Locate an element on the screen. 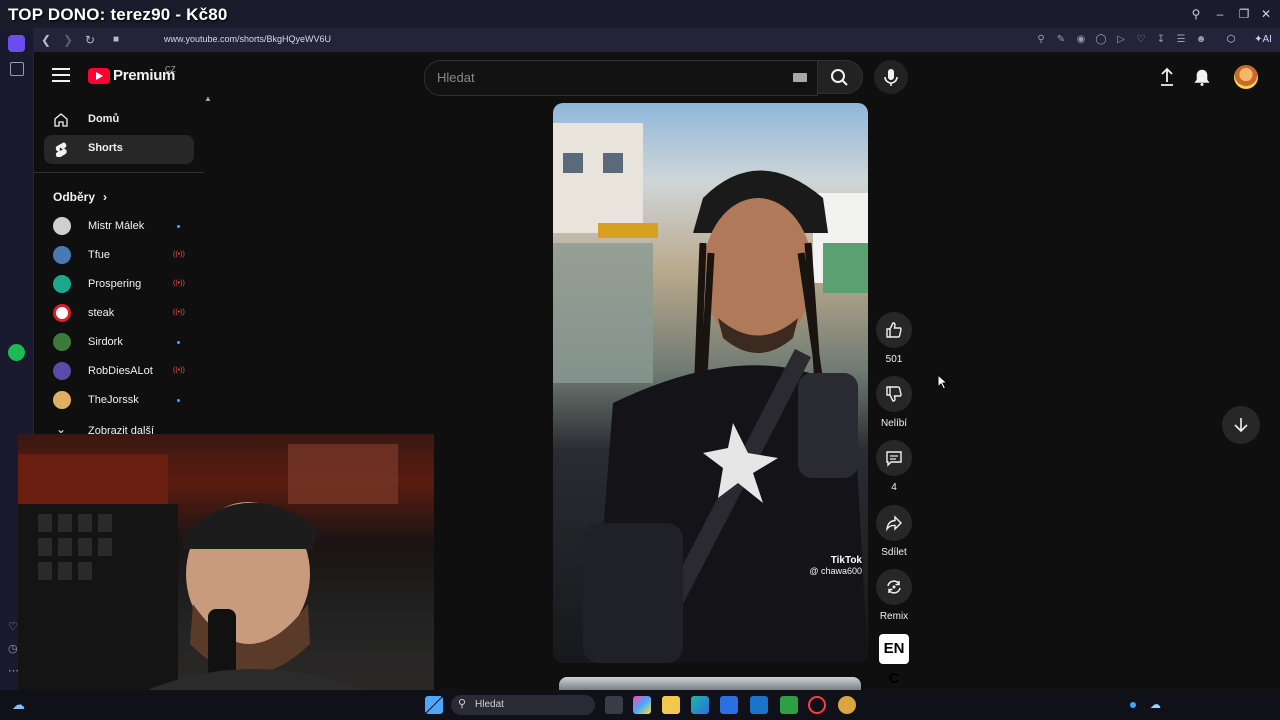 The width and height of the screenshot is (1280, 720). windows-start-icon is located at coordinates (434, 705).